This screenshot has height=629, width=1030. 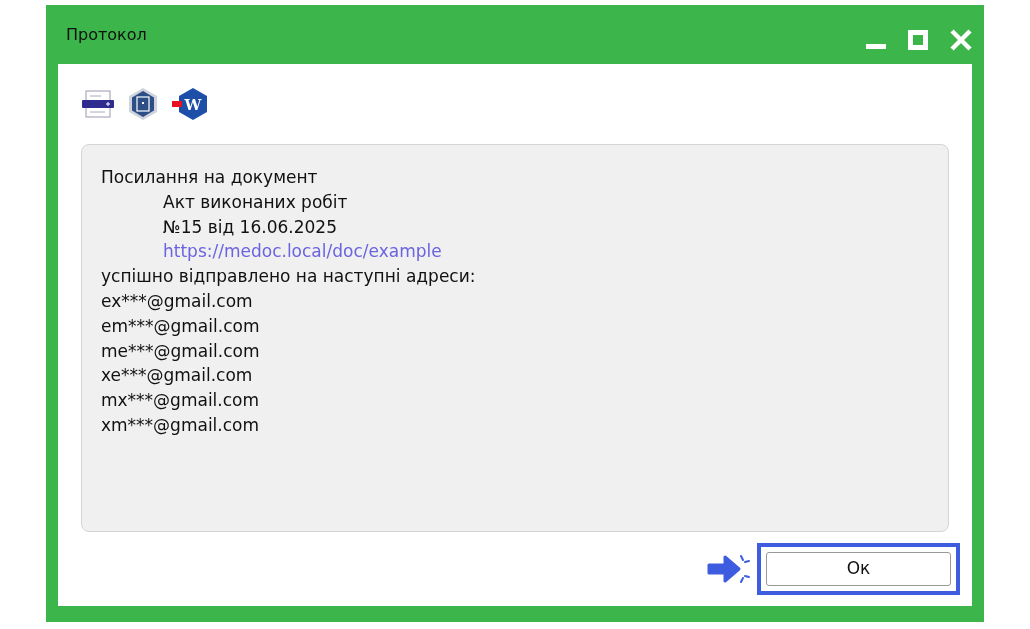 What do you see at coordinates (180, 400) in the screenshot?
I see `message-line: mx***@gmail.com` at bounding box center [180, 400].